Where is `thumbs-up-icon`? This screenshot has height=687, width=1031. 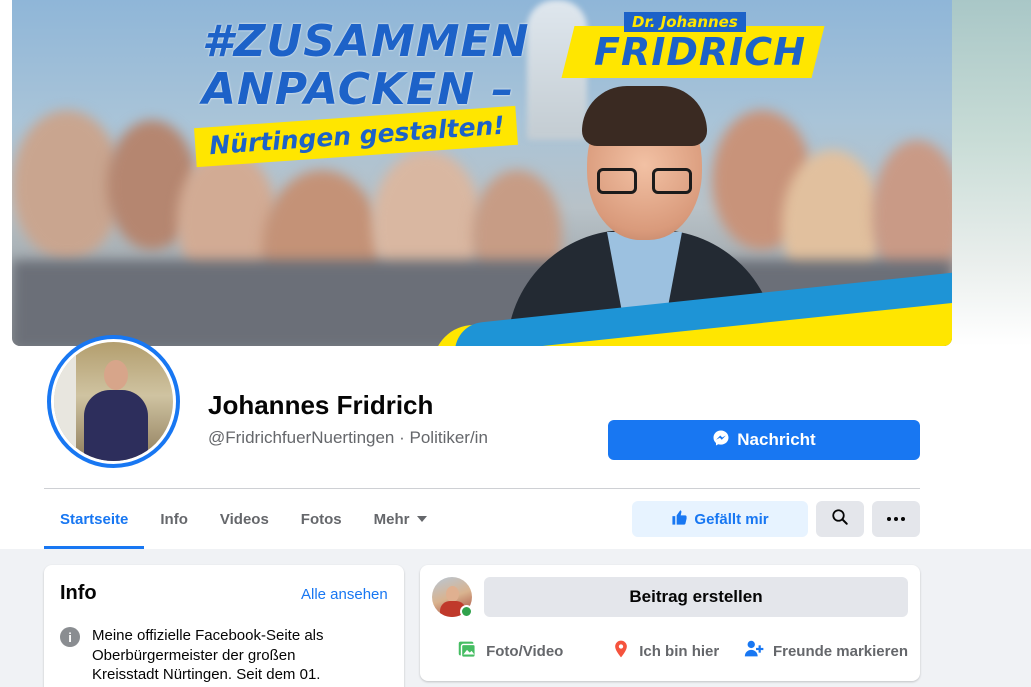 thumbs-up-icon is located at coordinates (679, 519).